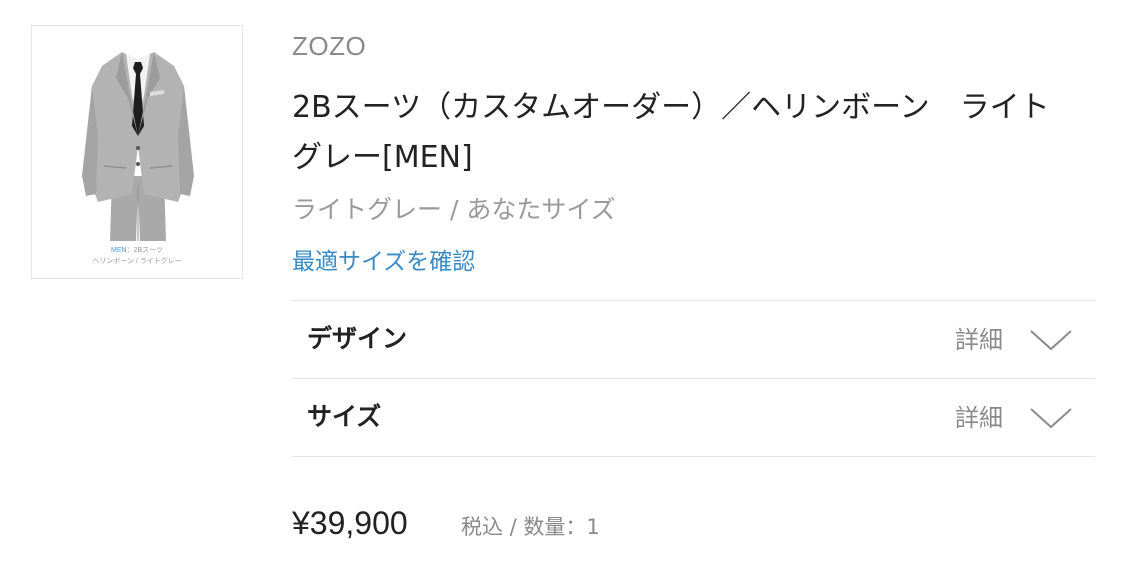  What do you see at coordinates (329, 46) in the screenshot?
I see `brand-name: ZOZO` at bounding box center [329, 46].